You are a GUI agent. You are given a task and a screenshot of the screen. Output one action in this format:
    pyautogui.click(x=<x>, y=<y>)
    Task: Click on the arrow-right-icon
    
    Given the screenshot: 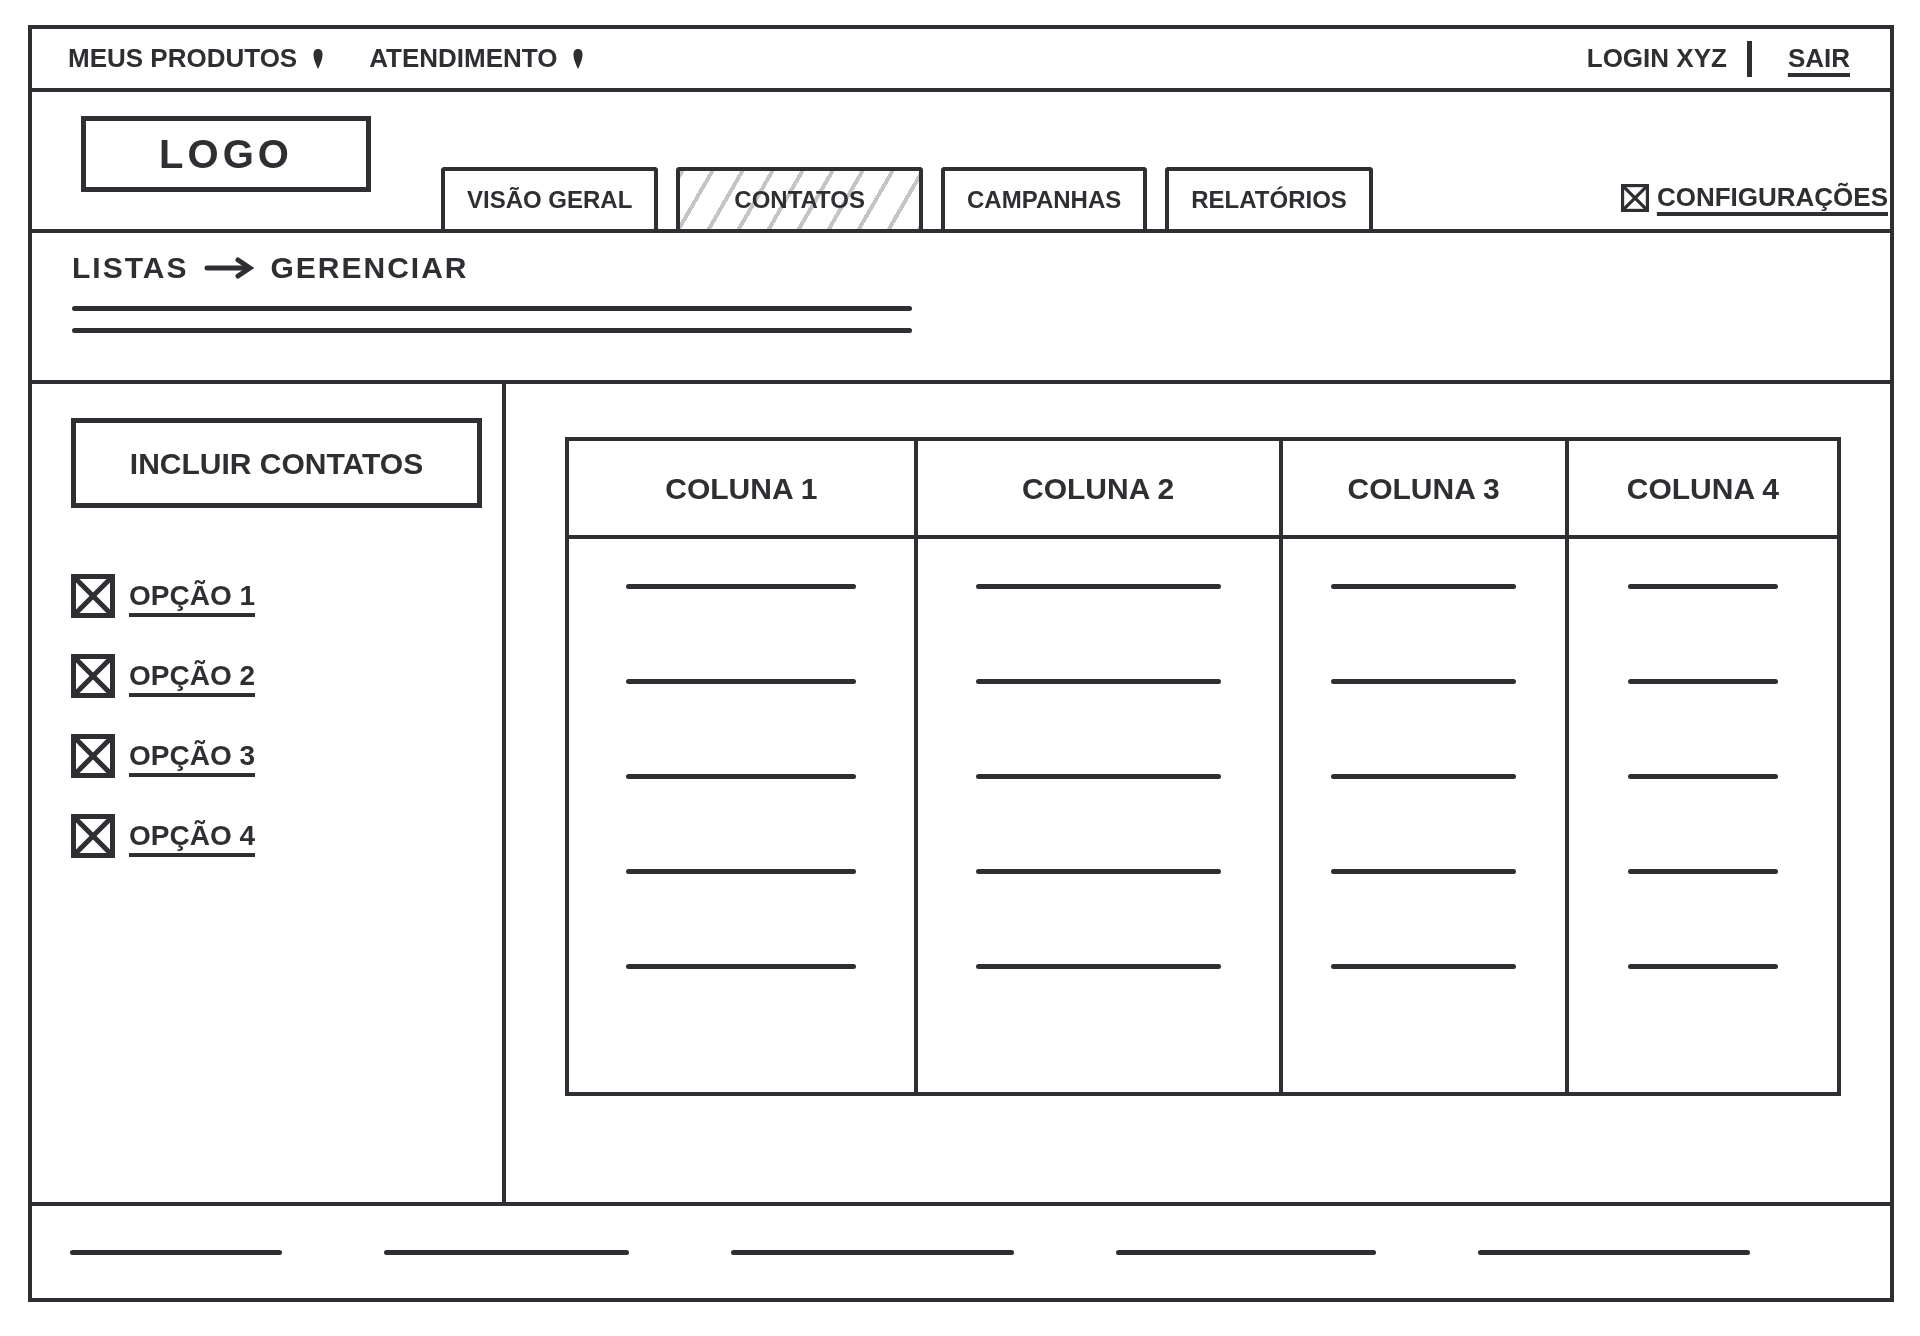 What is the action you would take?
    pyautogui.click(x=229, y=267)
    